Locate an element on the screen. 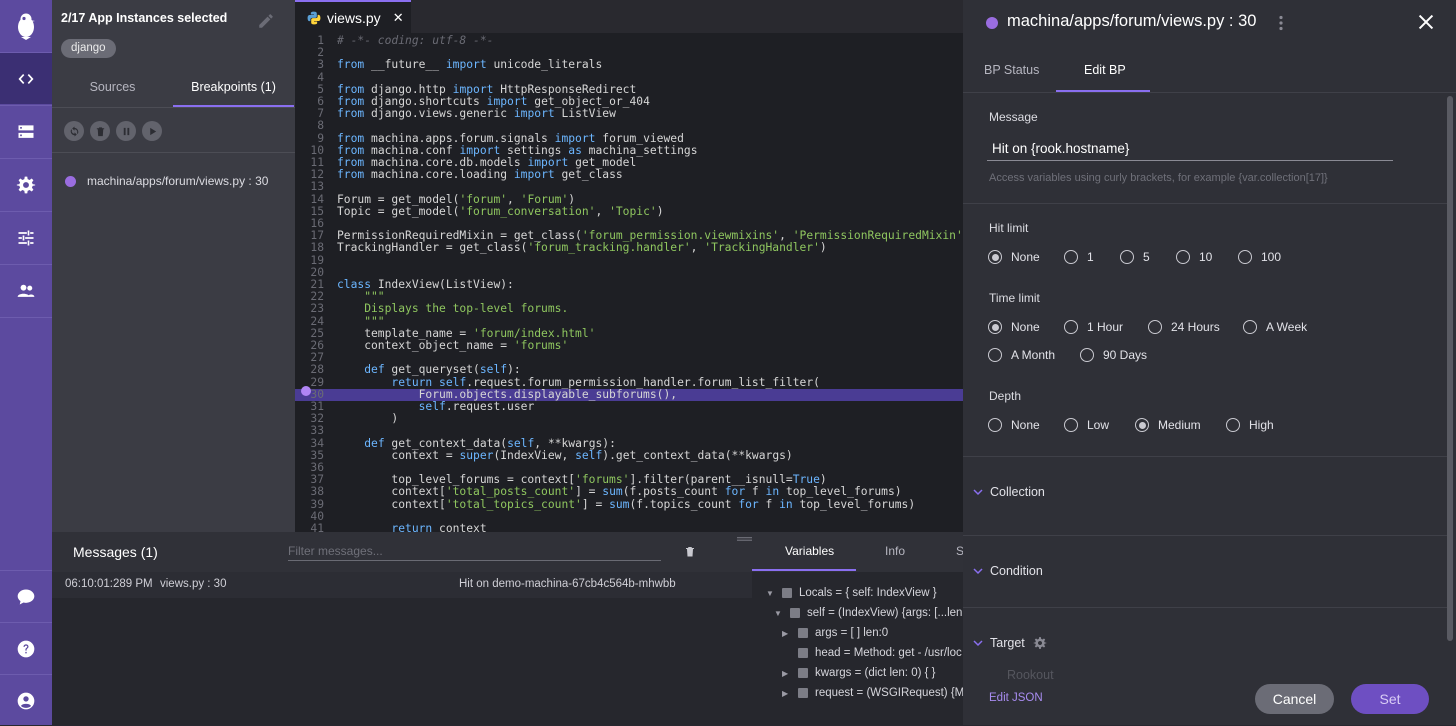 The width and height of the screenshot is (1456, 726). line-number: 28 is located at coordinates (316, 370).